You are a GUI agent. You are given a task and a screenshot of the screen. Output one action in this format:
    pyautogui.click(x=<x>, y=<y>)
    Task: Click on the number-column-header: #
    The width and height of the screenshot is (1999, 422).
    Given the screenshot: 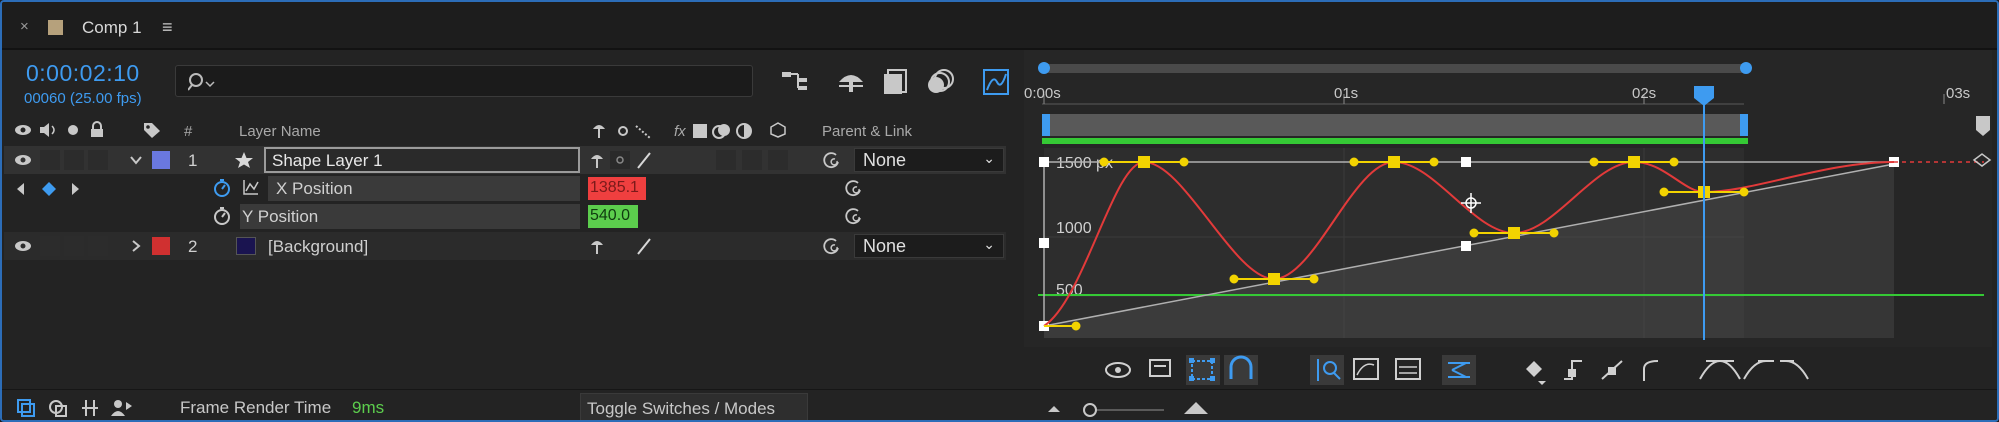 What is the action you would take?
    pyautogui.click(x=188, y=131)
    